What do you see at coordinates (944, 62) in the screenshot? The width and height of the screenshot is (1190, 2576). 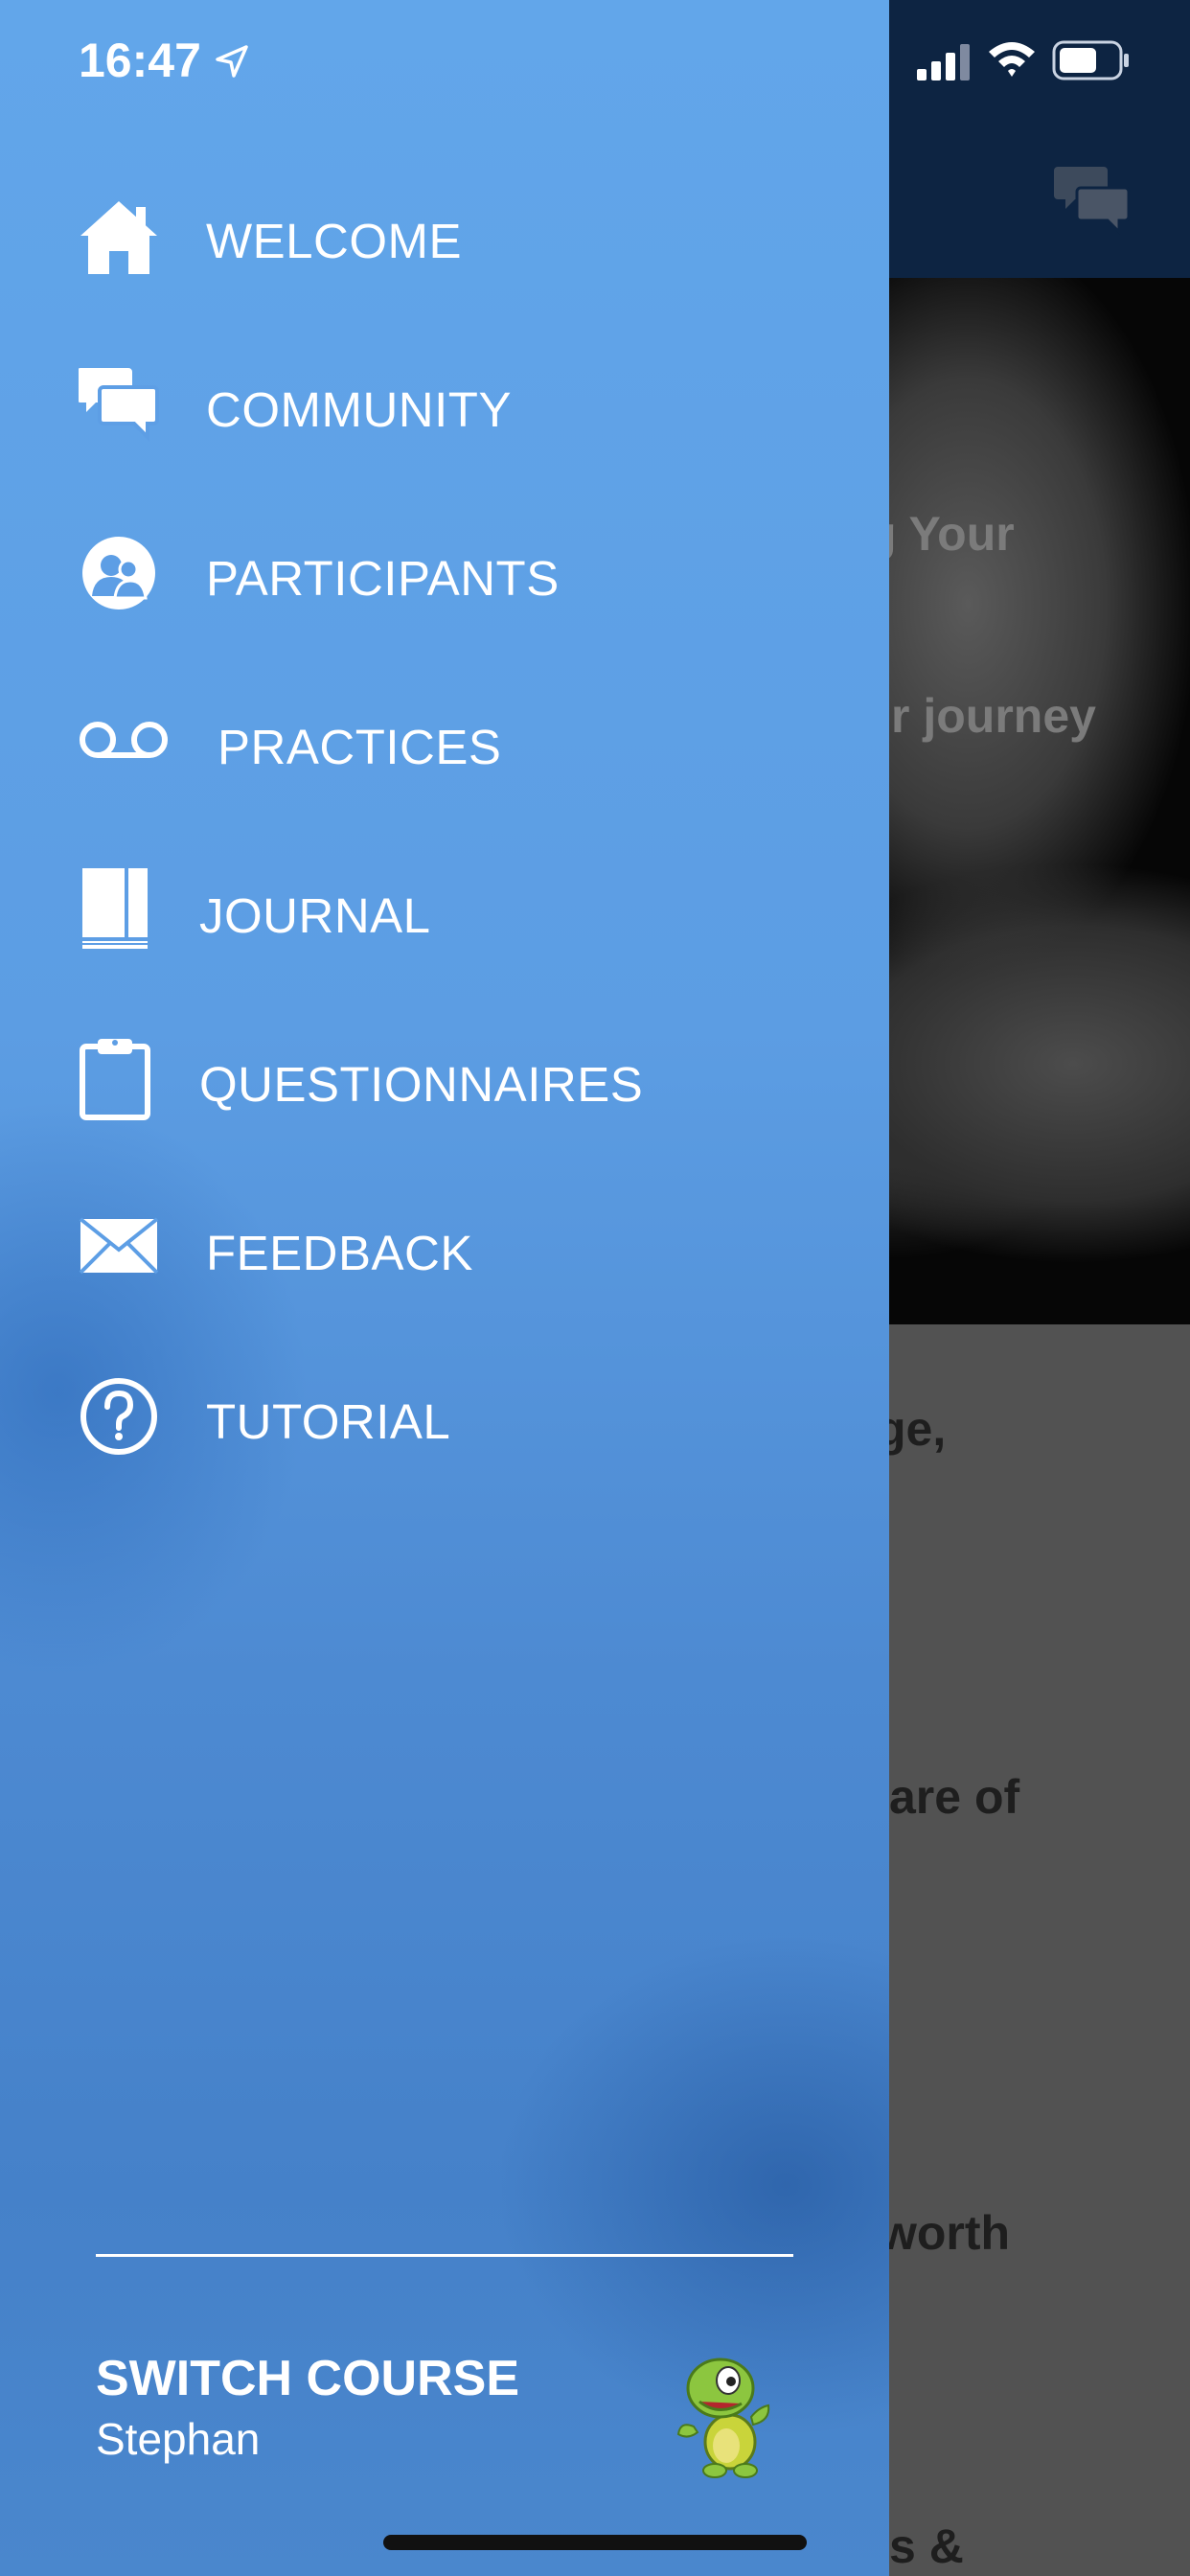 I see `signal-icon` at bounding box center [944, 62].